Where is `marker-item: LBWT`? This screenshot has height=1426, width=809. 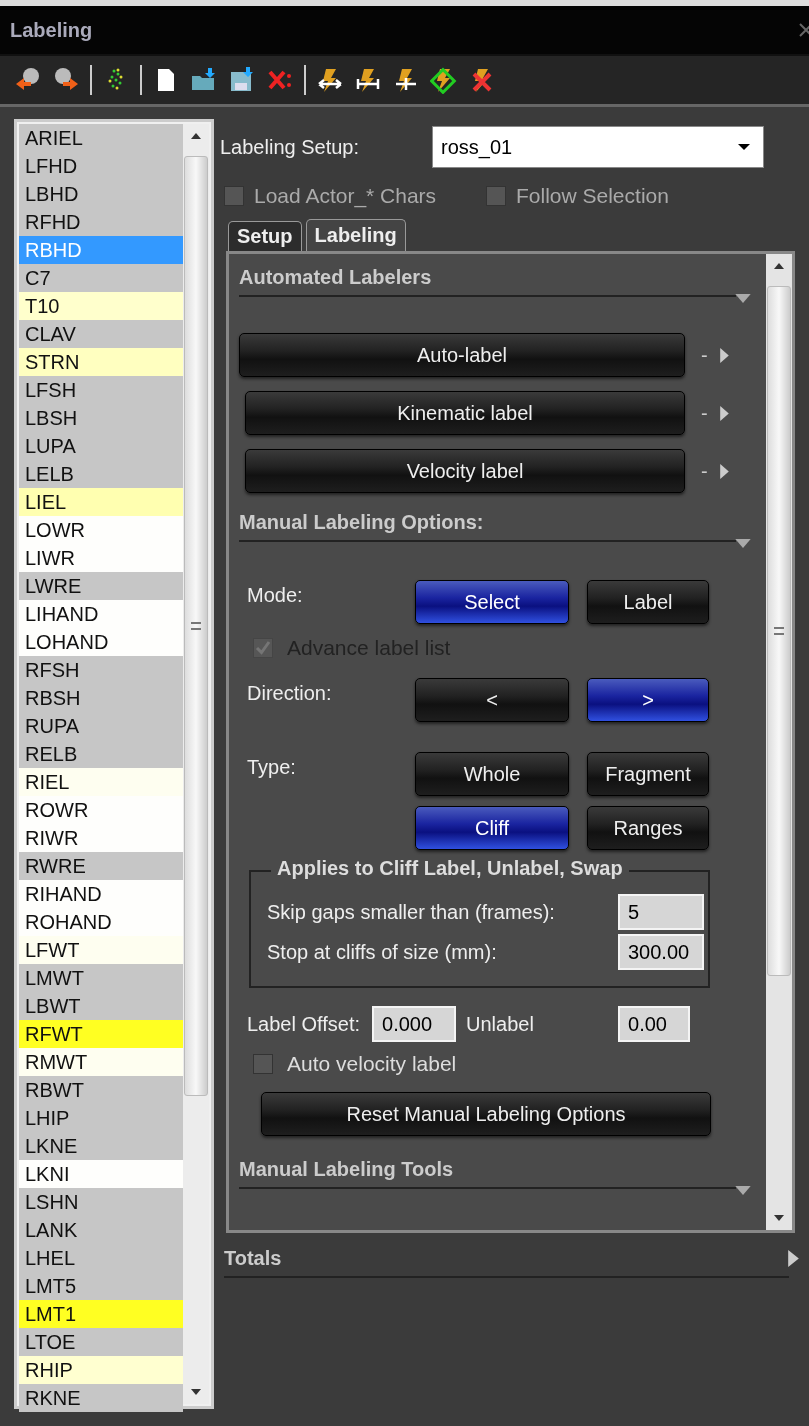 marker-item: LBWT is located at coordinates (101, 1006).